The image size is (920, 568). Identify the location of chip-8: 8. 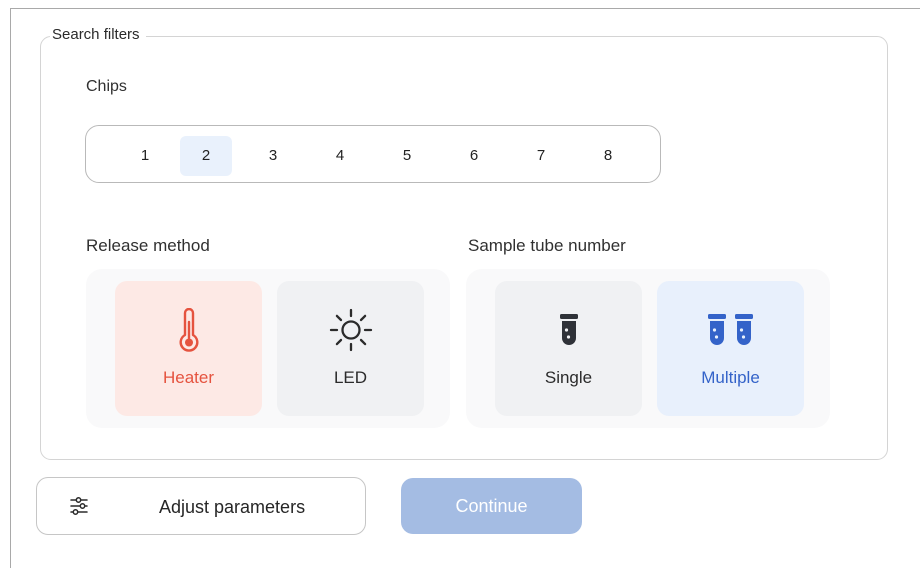
(608, 156).